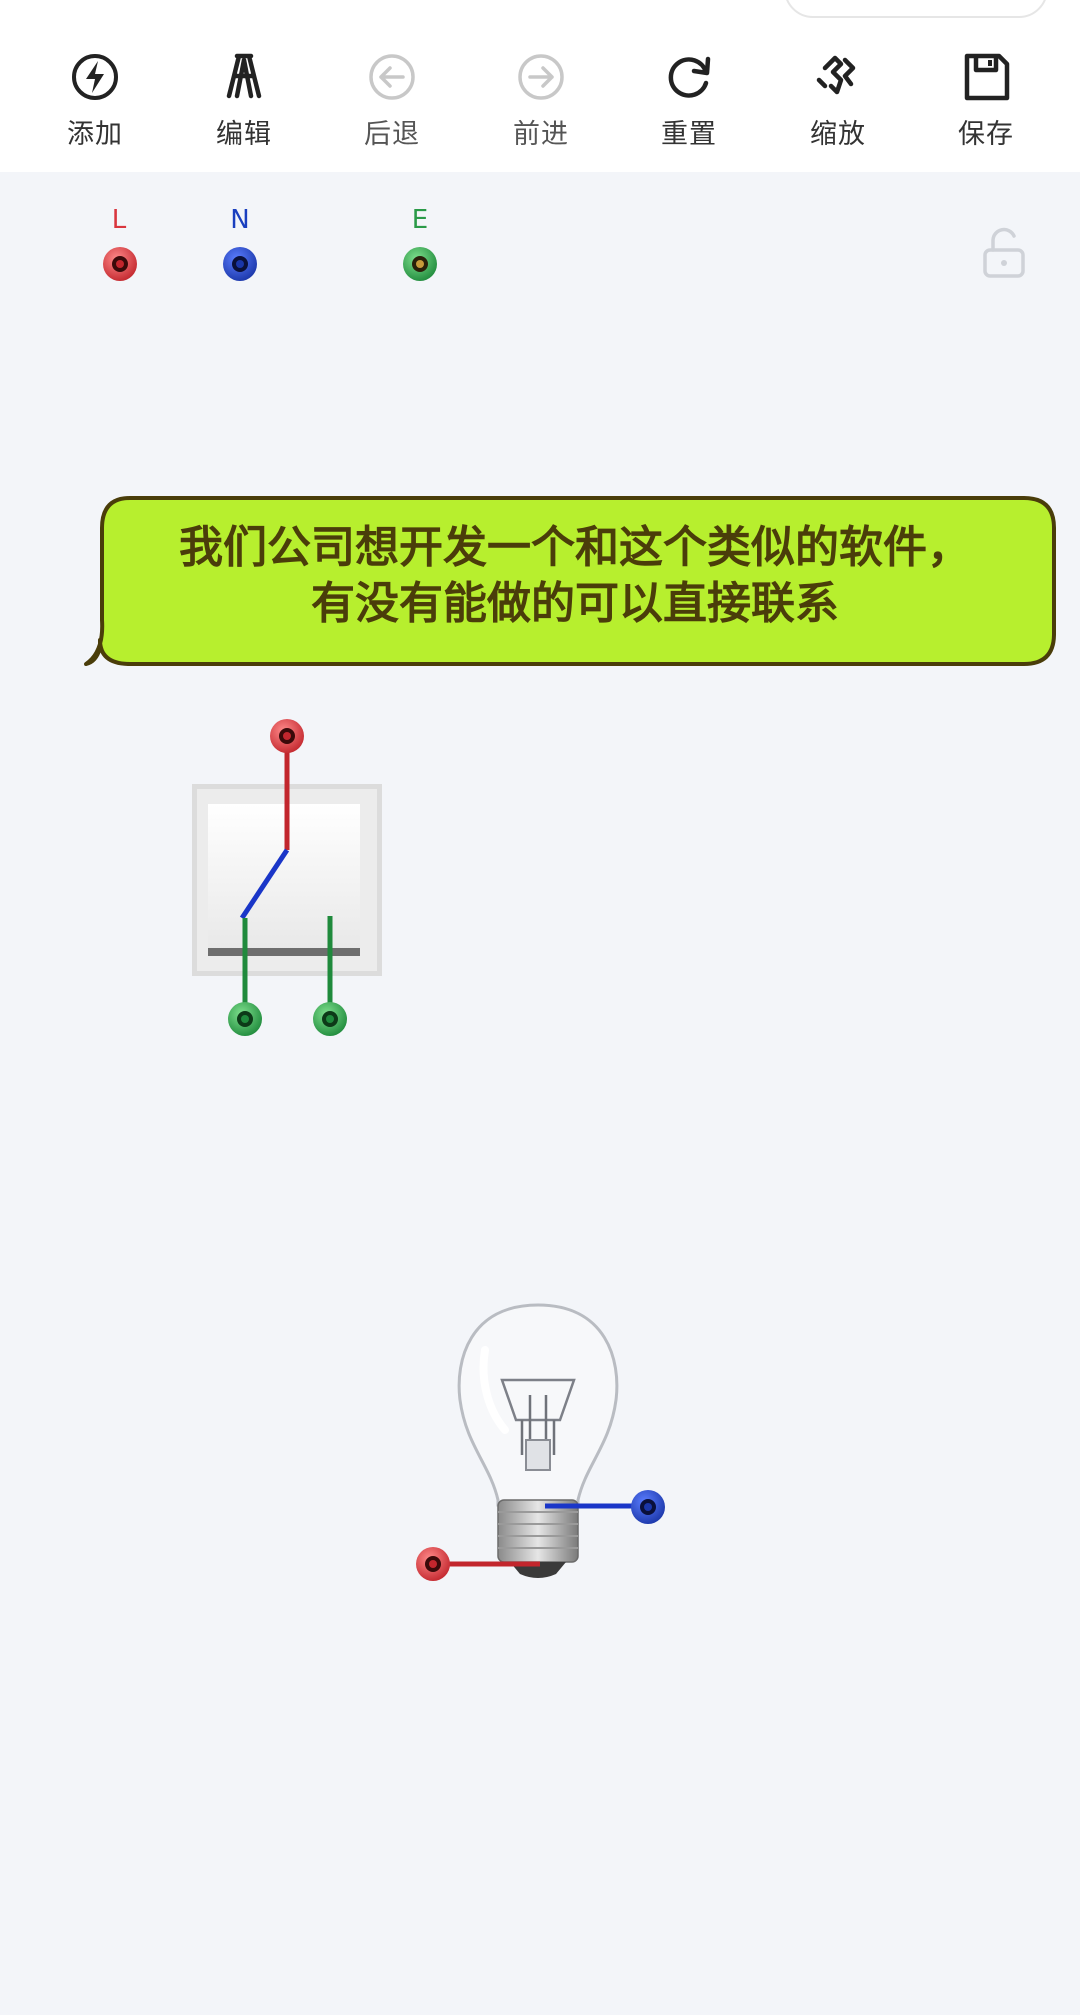  I want to click on terminal-n, so click(240, 264).